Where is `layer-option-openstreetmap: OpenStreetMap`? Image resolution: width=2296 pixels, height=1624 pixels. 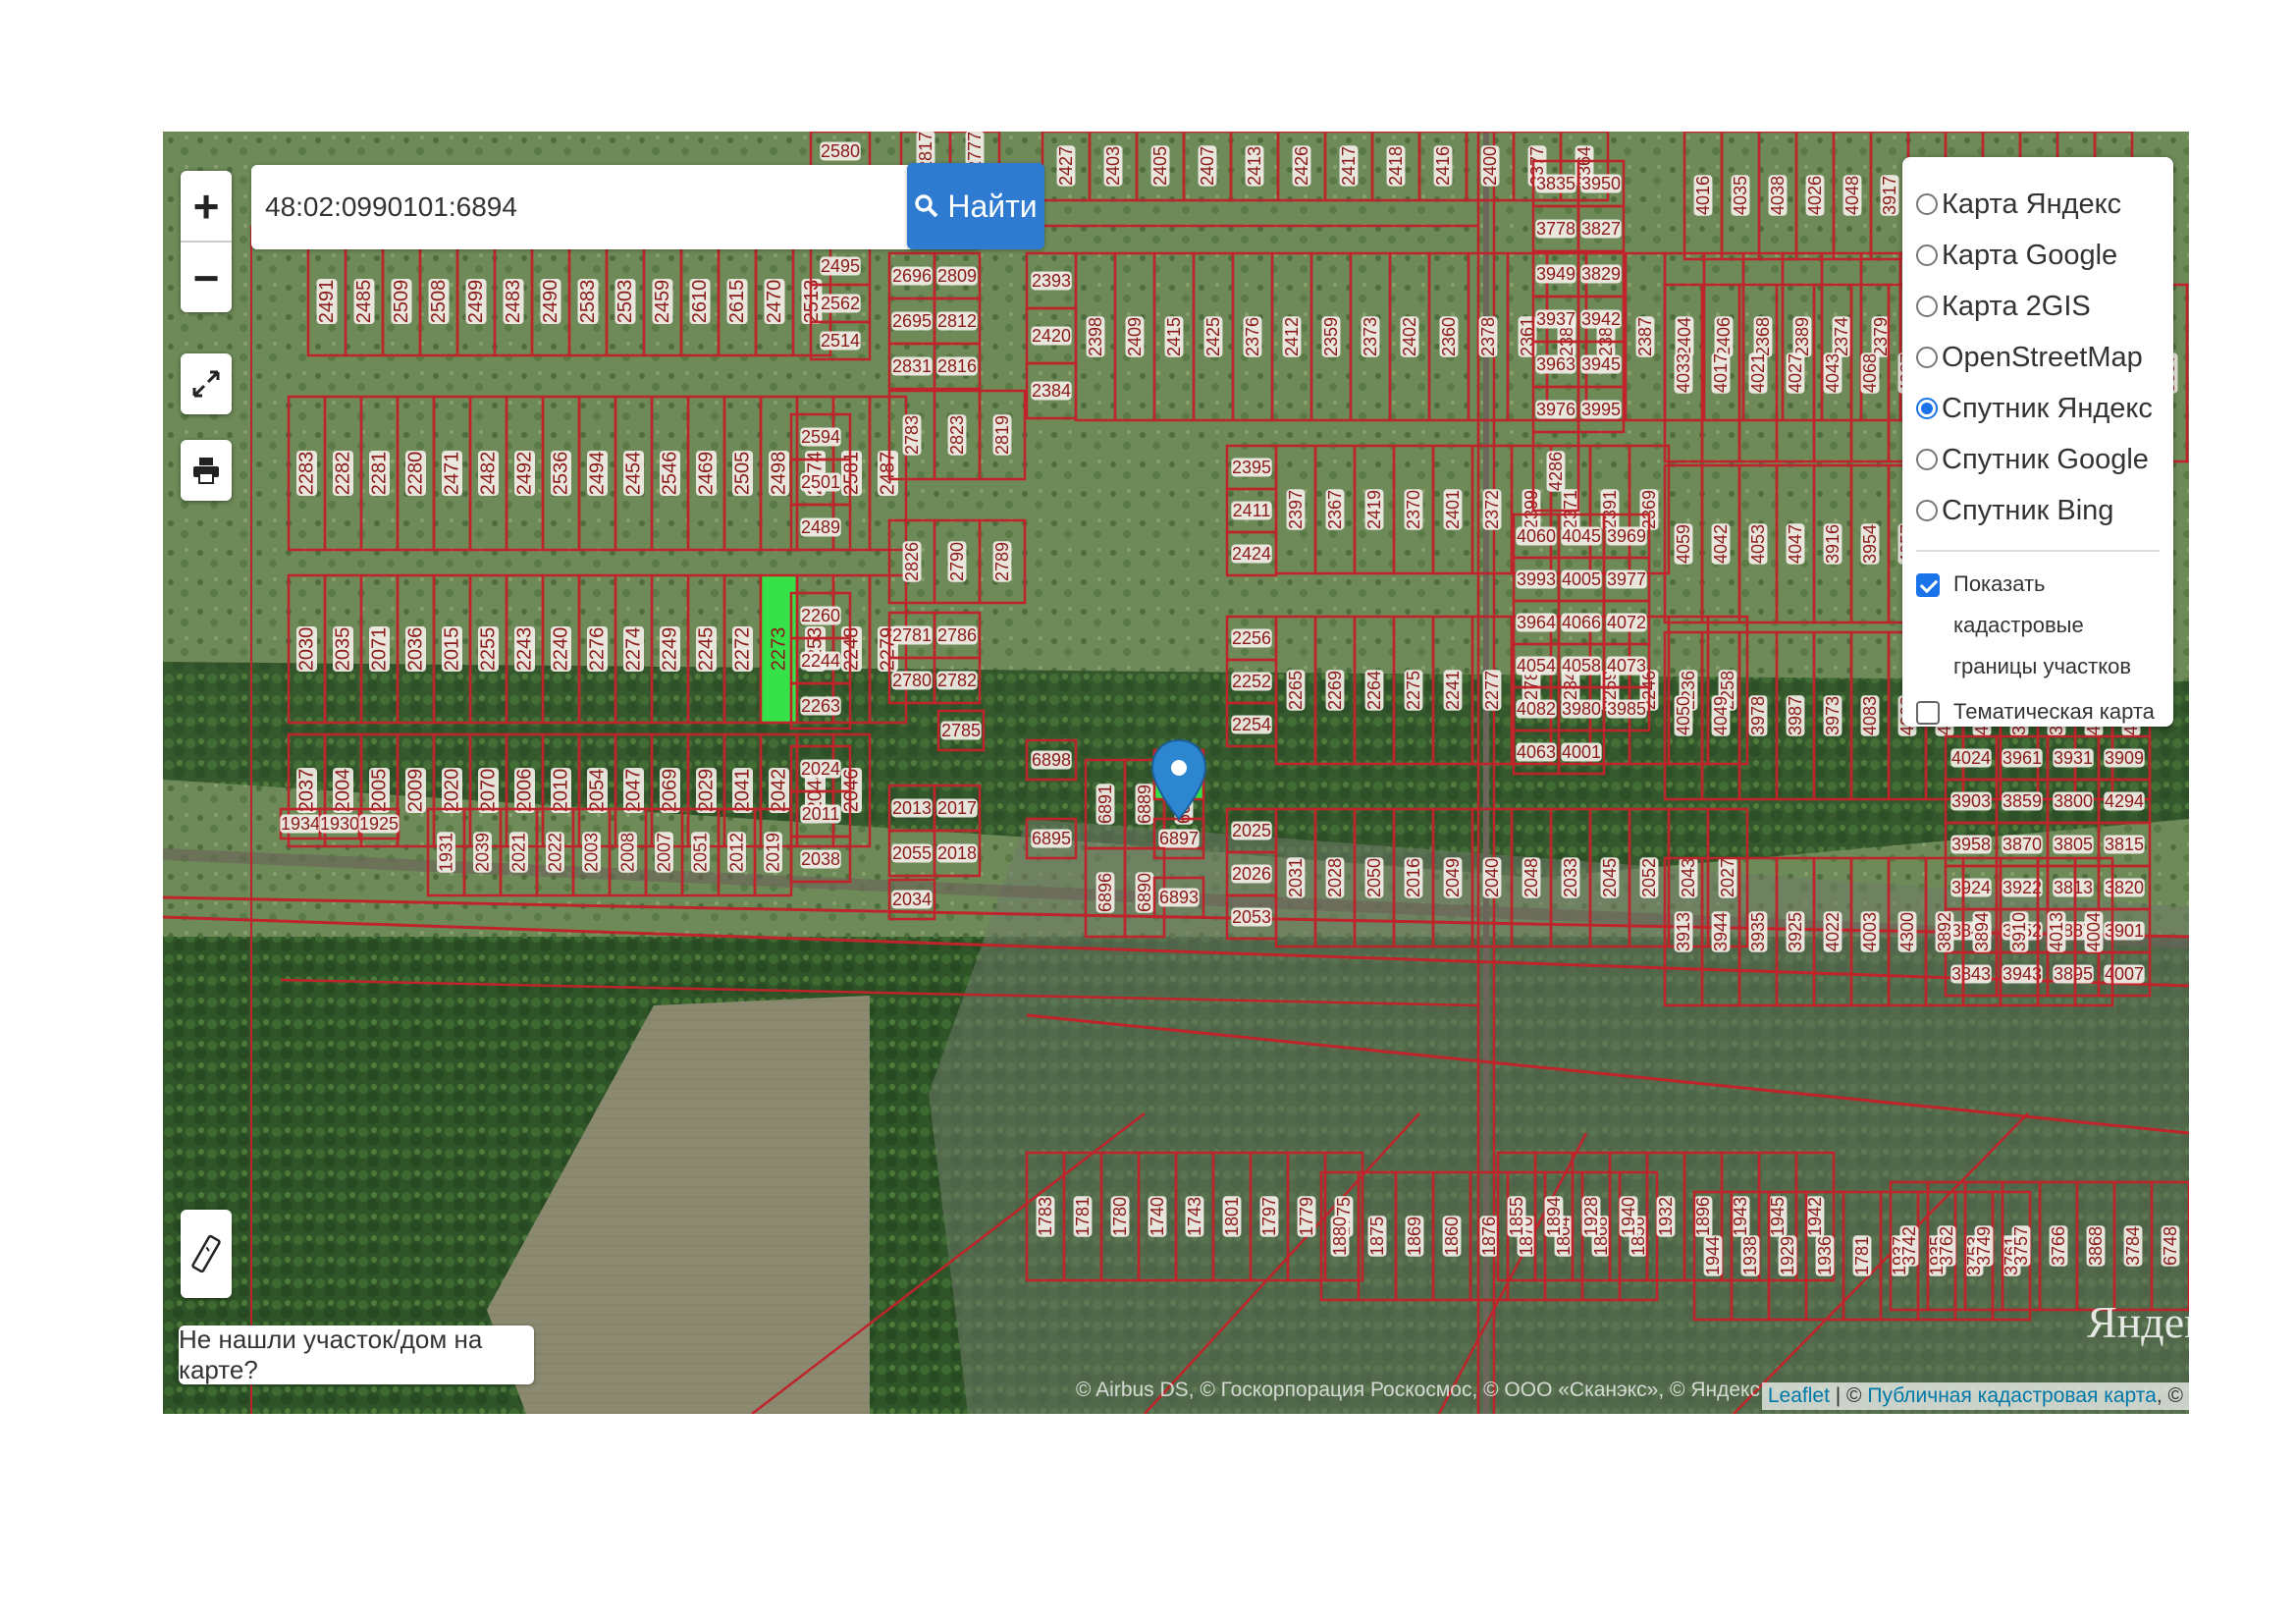
layer-option-openstreetmap: OpenStreetMap is located at coordinates (2038, 357).